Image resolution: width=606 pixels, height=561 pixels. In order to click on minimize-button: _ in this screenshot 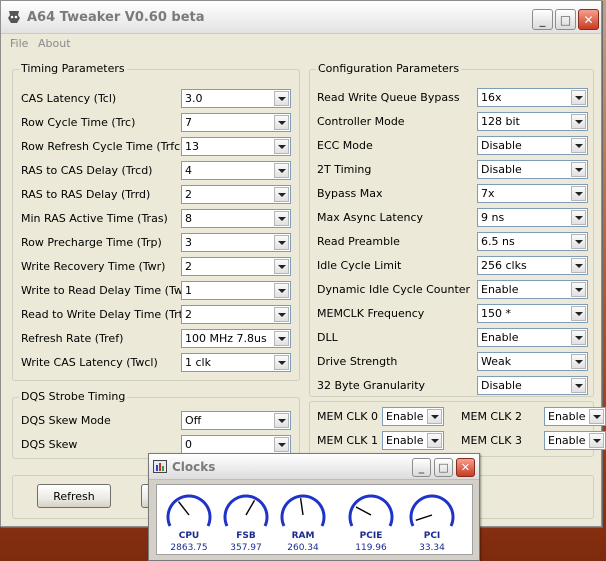, I will do `click(542, 19)`.